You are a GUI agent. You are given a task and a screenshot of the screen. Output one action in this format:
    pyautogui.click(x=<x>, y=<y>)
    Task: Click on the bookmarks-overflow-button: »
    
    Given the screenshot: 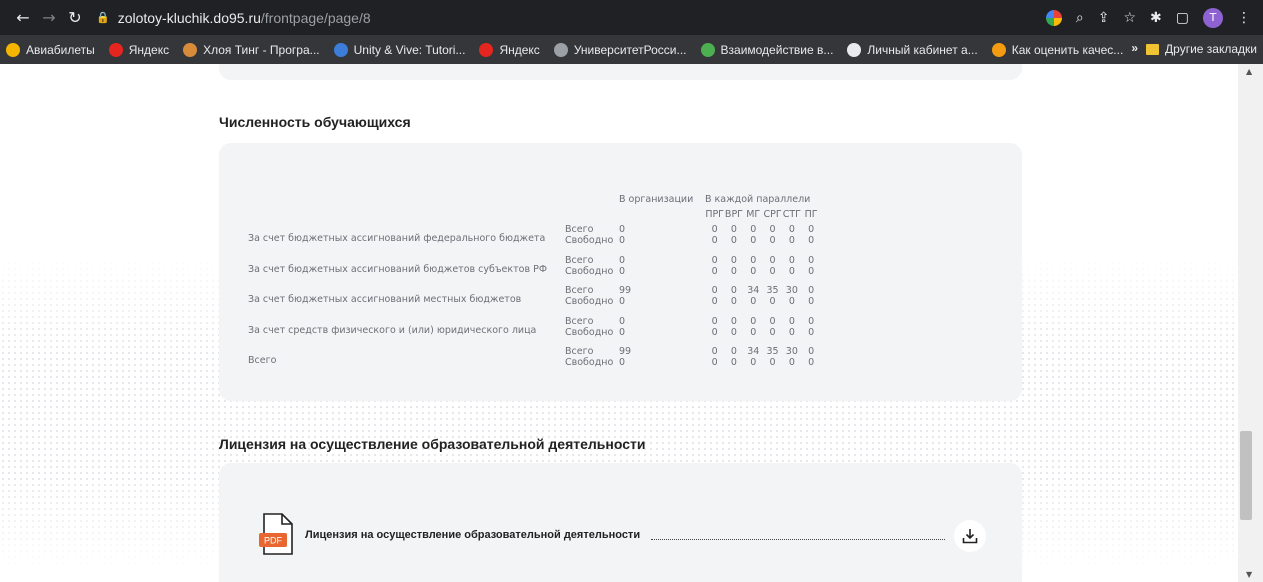 What is the action you would take?
    pyautogui.click(x=1134, y=48)
    